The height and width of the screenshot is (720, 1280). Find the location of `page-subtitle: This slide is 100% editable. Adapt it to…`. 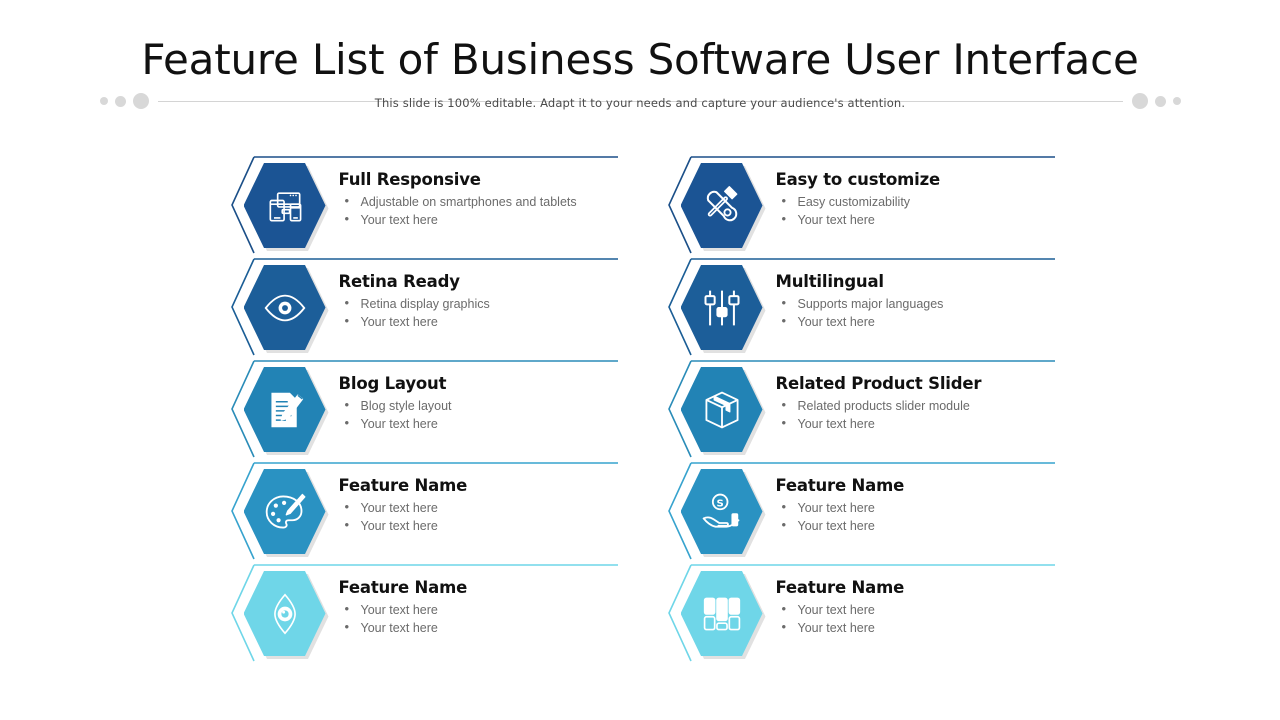

page-subtitle: This slide is 100% editable. Adapt it to… is located at coordinates (640, 103).